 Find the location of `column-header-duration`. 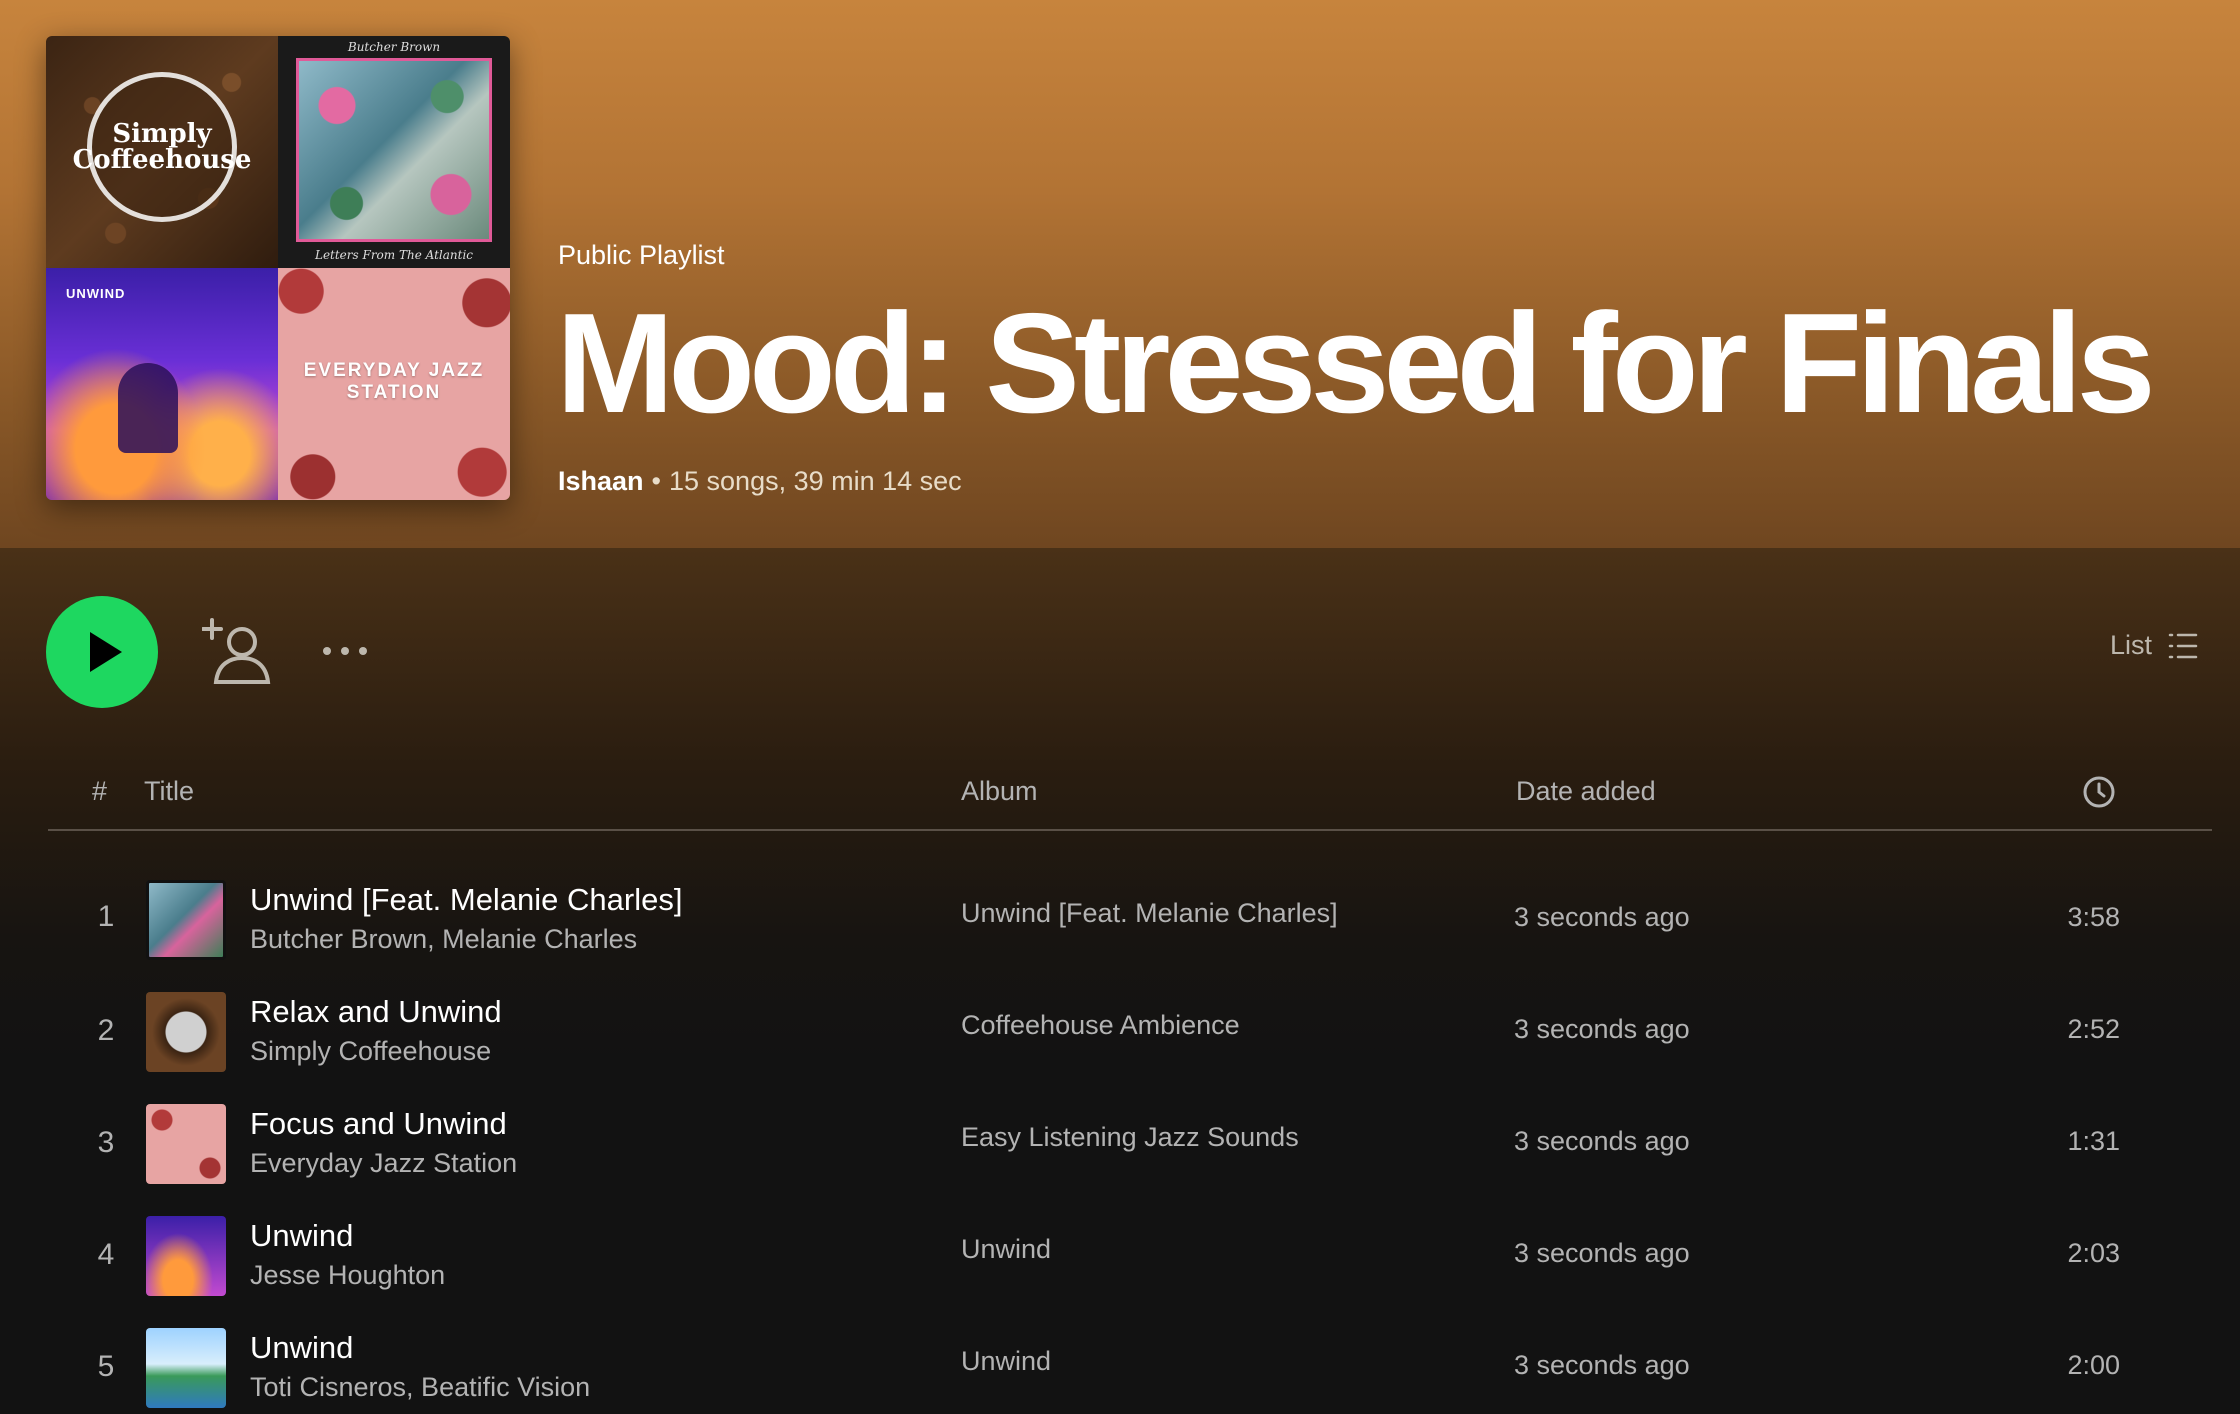

column-header-duration is located at coordinates (2099, 795).